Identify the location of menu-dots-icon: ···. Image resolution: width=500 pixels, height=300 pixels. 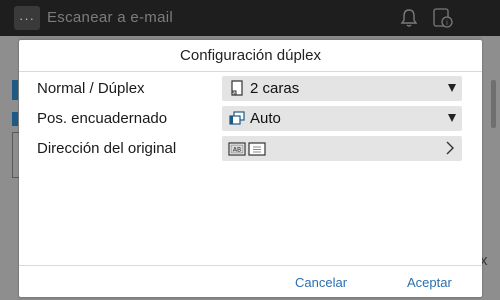
(27, 18).